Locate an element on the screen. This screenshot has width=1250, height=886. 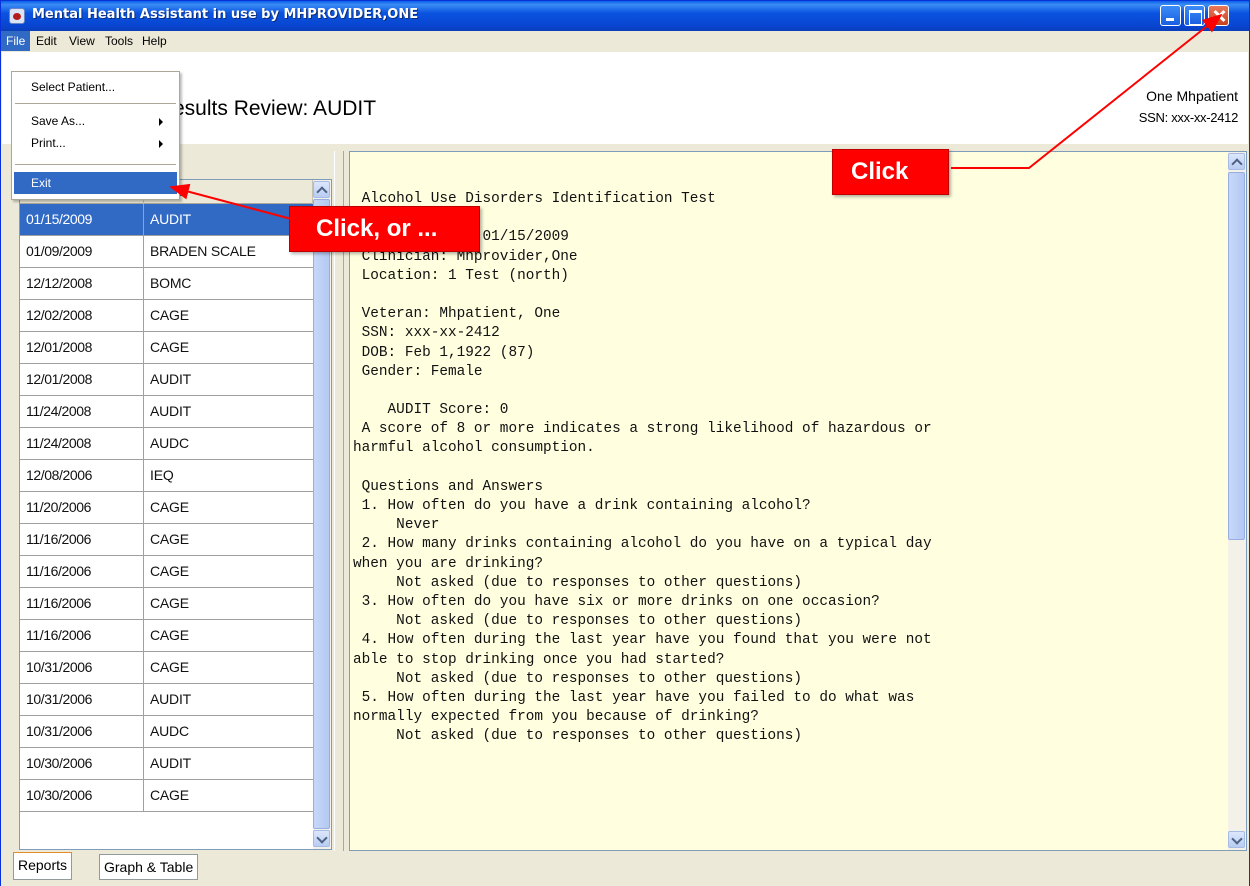
report-line: Location: 1 Test (north) is located at coordinates (461, 275).